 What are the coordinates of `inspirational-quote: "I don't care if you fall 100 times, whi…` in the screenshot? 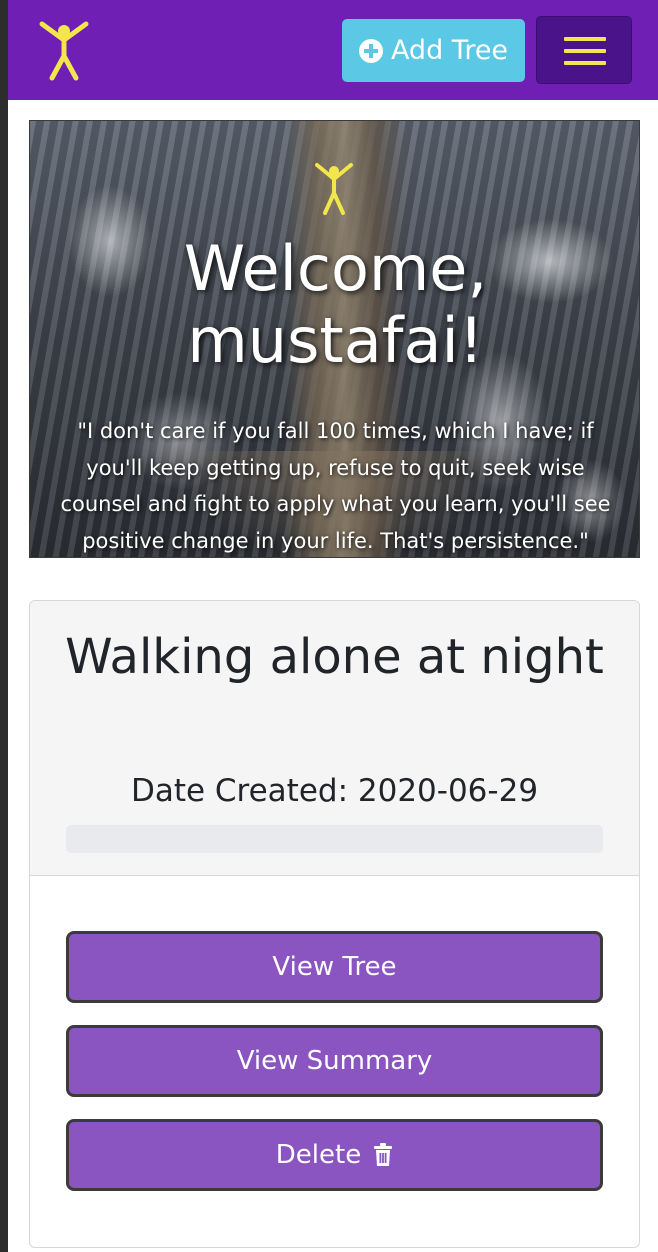 It's located at (335, 486).